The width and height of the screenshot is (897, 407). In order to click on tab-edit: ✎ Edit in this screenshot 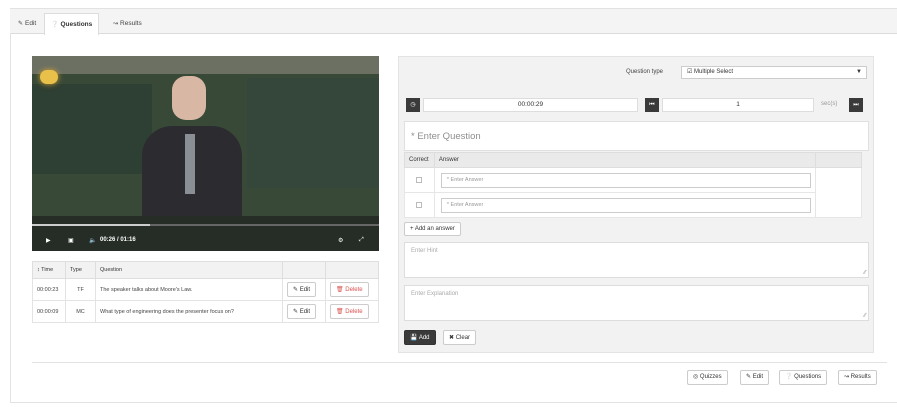, I will do `click(27, 24)`.